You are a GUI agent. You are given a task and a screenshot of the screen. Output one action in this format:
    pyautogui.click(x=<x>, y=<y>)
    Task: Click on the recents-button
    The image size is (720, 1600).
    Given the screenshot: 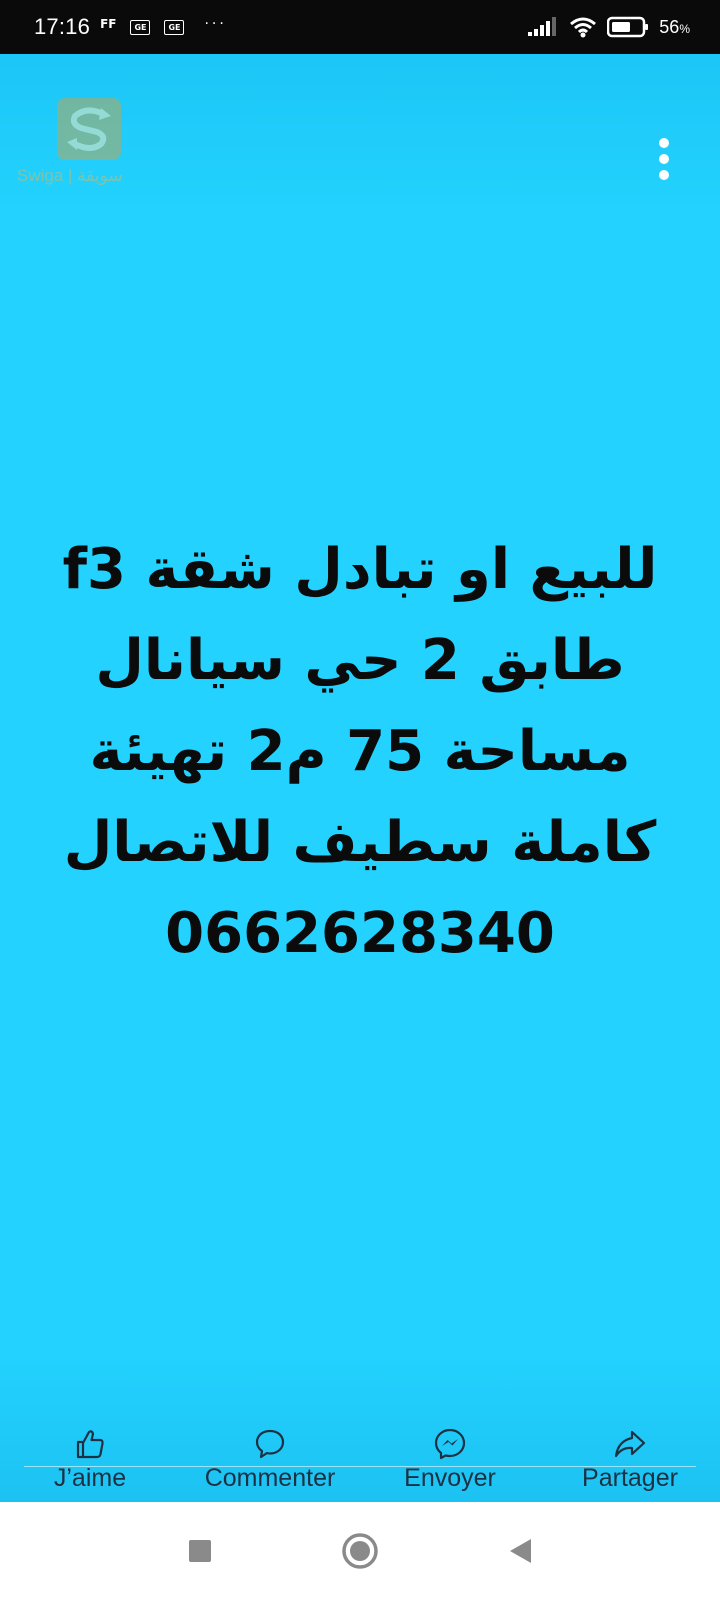 What is the action you would take?
    pyautogui.click(x=200, y=1551)
    